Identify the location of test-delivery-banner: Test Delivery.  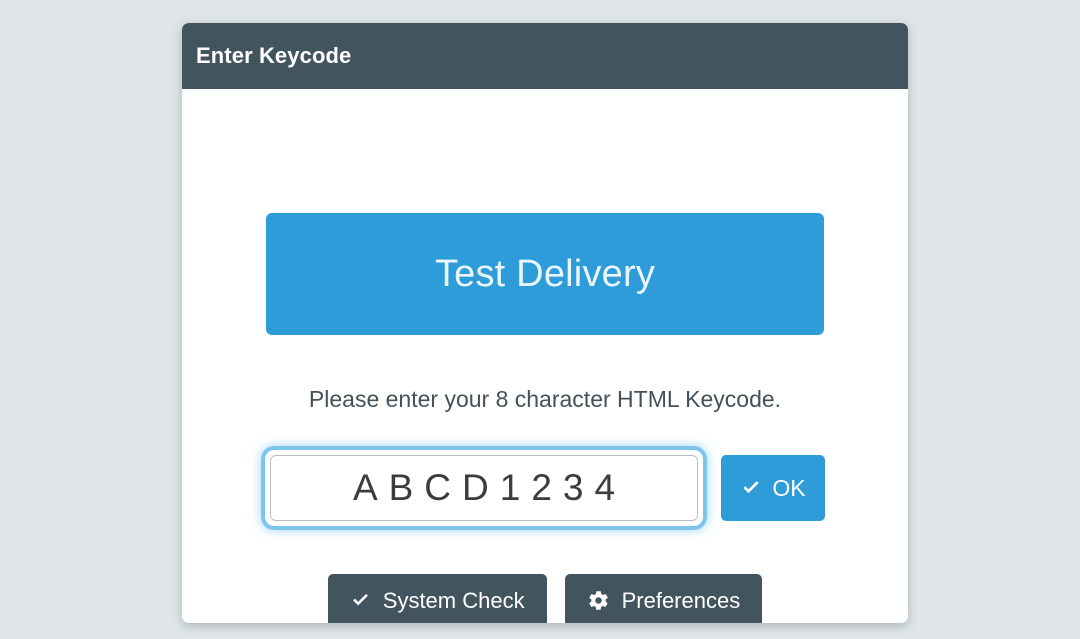
(545, 274).